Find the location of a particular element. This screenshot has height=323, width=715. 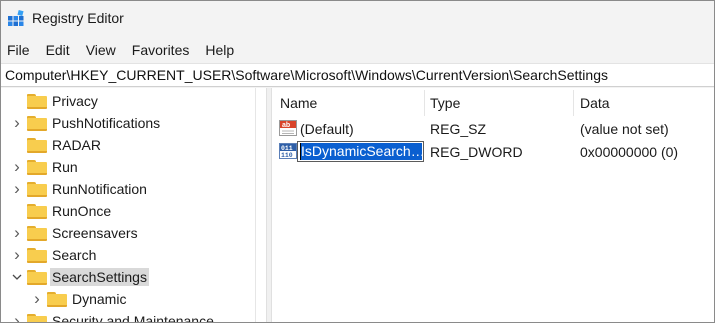

menu-view: View is located at coordinates (101, 50).